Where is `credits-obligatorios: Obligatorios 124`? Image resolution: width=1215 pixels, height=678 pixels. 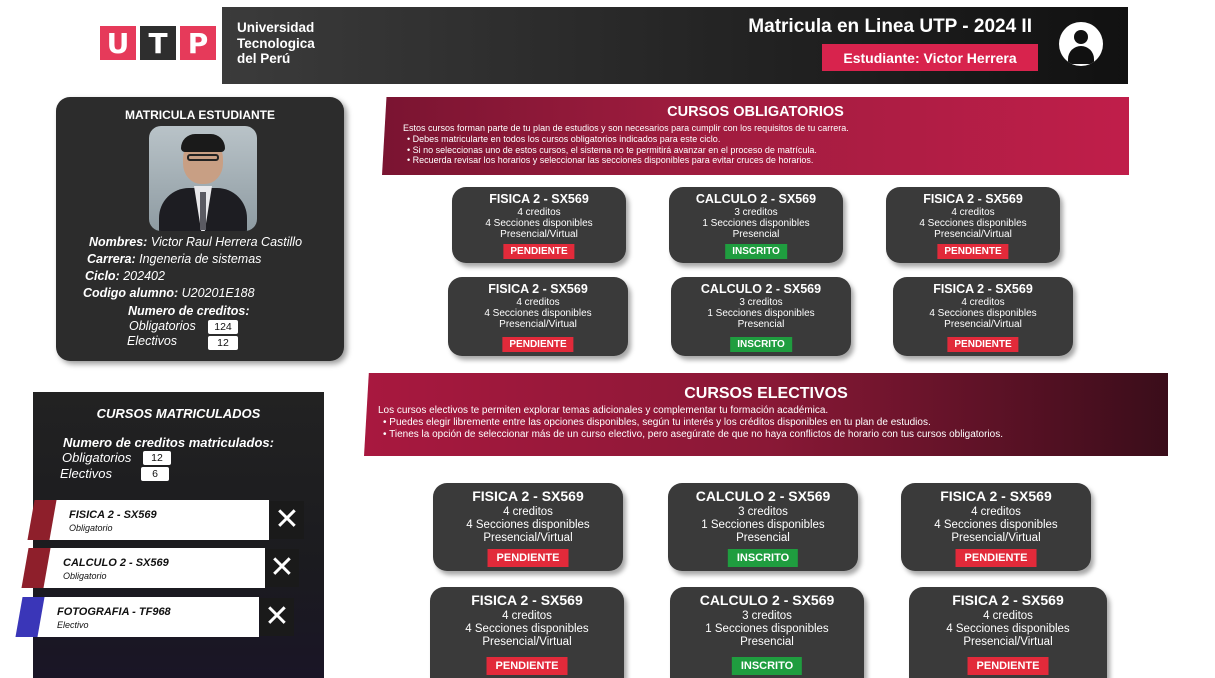 credits-obligatorios: Obligatorios 124 is located at coordinates (183, 326).